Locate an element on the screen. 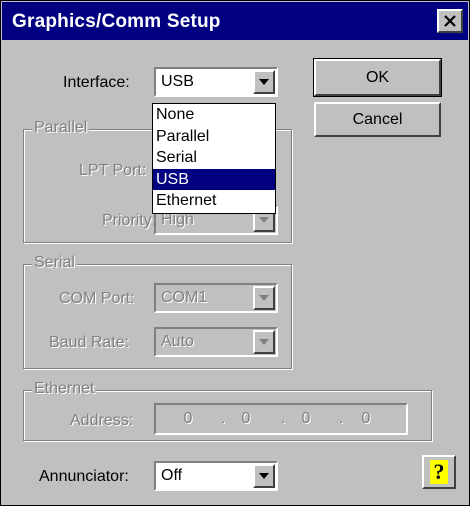 This screenshot has width=470, height=506. lpt-port-label: LPT Port: is located at coordinates (113, 170).